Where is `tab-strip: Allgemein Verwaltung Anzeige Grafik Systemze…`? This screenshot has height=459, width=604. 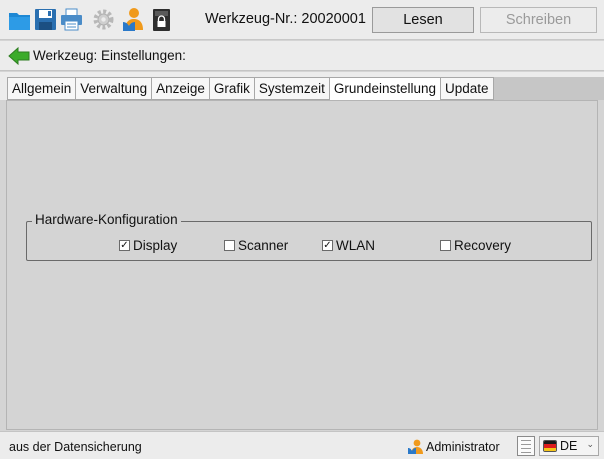
tab-strip: Allgemein Verwaltung Anzeige Grafik Systemze… is located at coordinates (302, 86).